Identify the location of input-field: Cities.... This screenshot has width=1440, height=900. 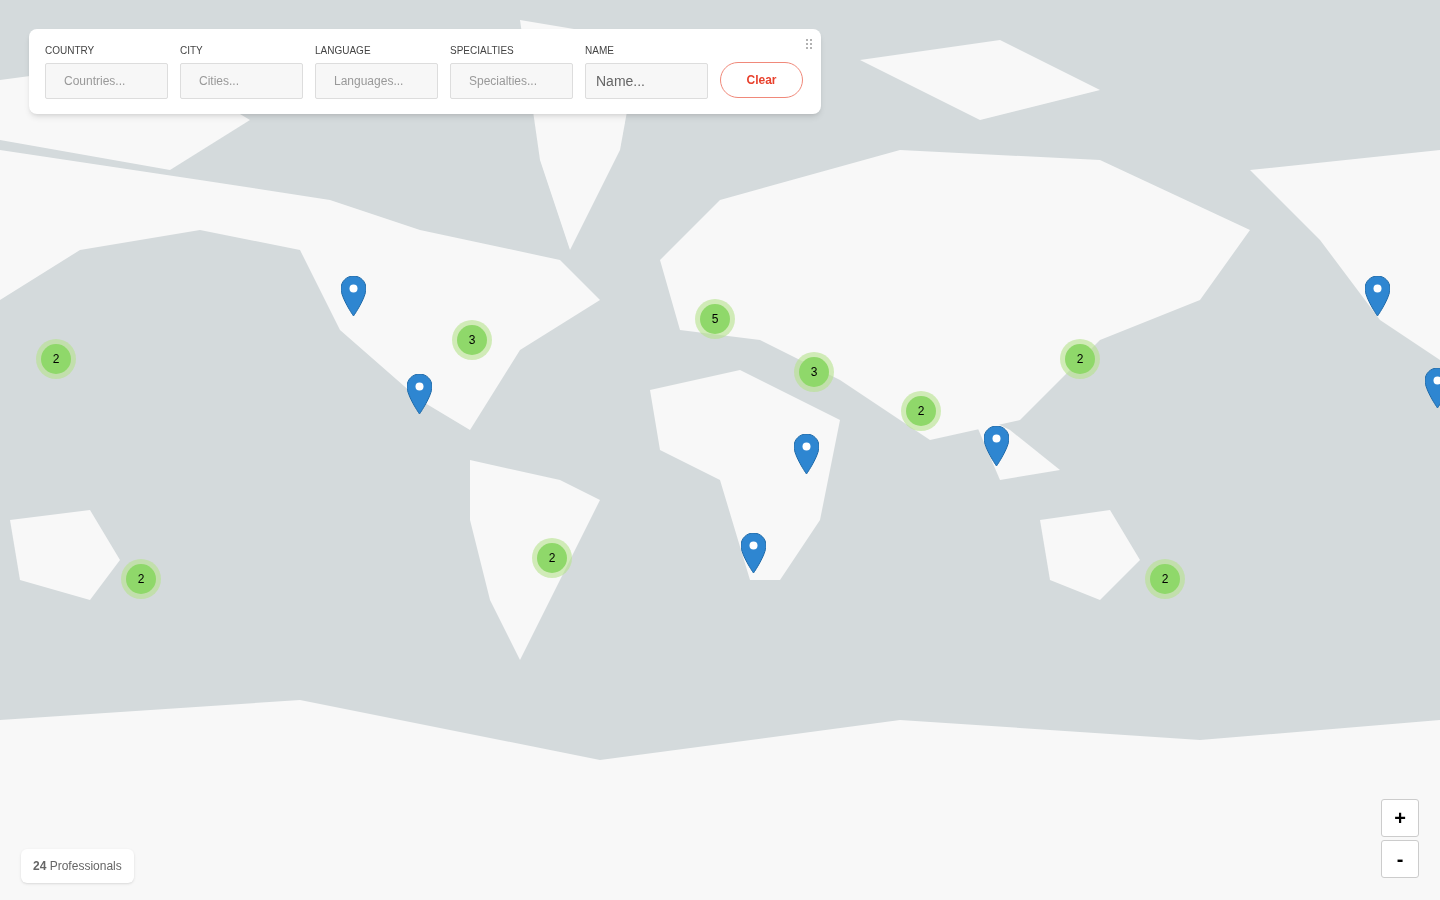
(241, 81).